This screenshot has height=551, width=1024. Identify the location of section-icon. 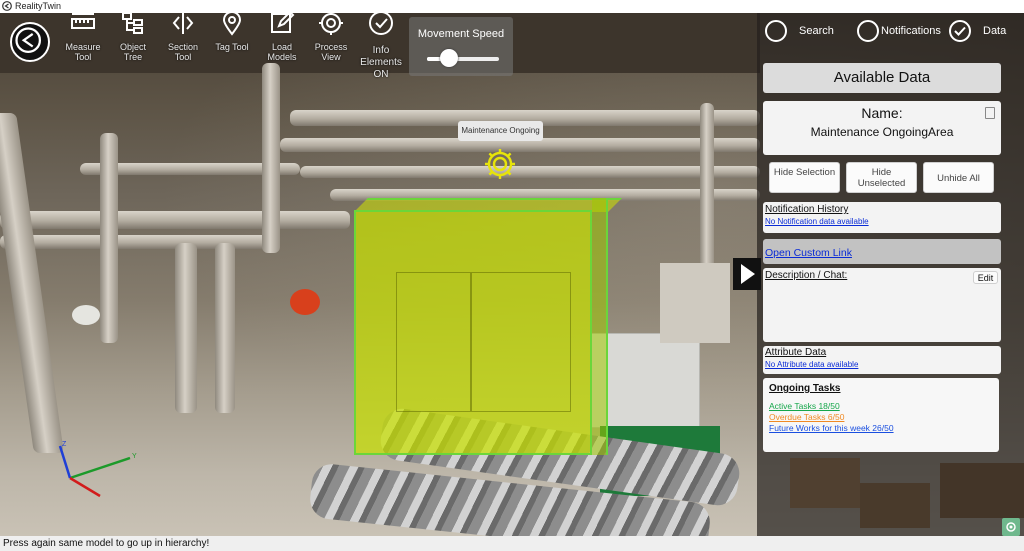
(183, 23).